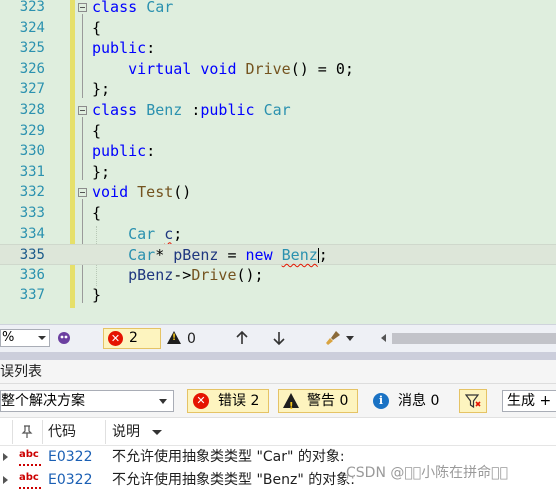 This screenshot has height=492, width=556. I want to click on sort-chevron-icon, so click(157, 432).